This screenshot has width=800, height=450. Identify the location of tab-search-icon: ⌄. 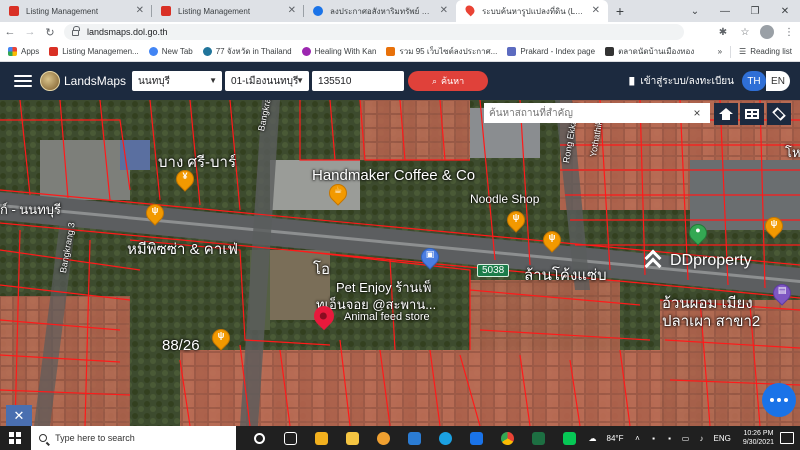
(695, 11).